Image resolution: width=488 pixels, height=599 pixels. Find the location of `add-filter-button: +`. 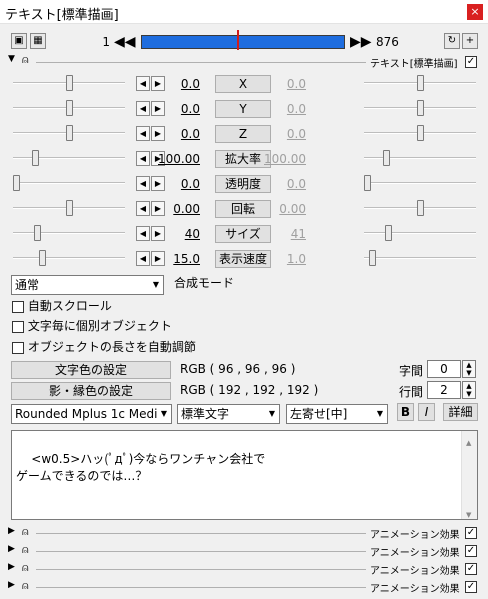

add-filter-button: + is located at coordinates (470, 41).